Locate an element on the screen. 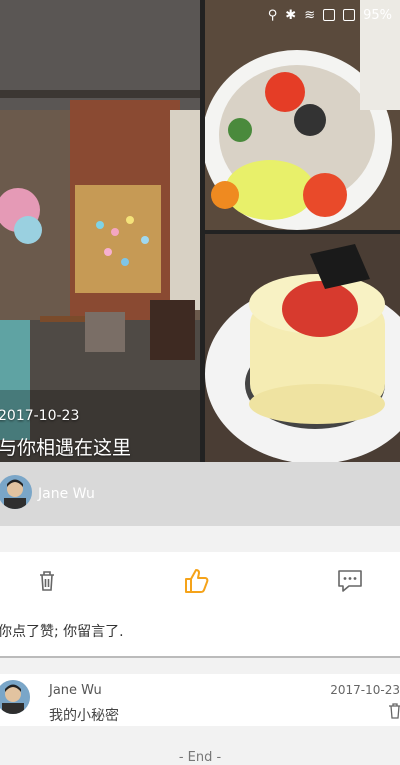  cake-photo is located at coordinates (302, 348).